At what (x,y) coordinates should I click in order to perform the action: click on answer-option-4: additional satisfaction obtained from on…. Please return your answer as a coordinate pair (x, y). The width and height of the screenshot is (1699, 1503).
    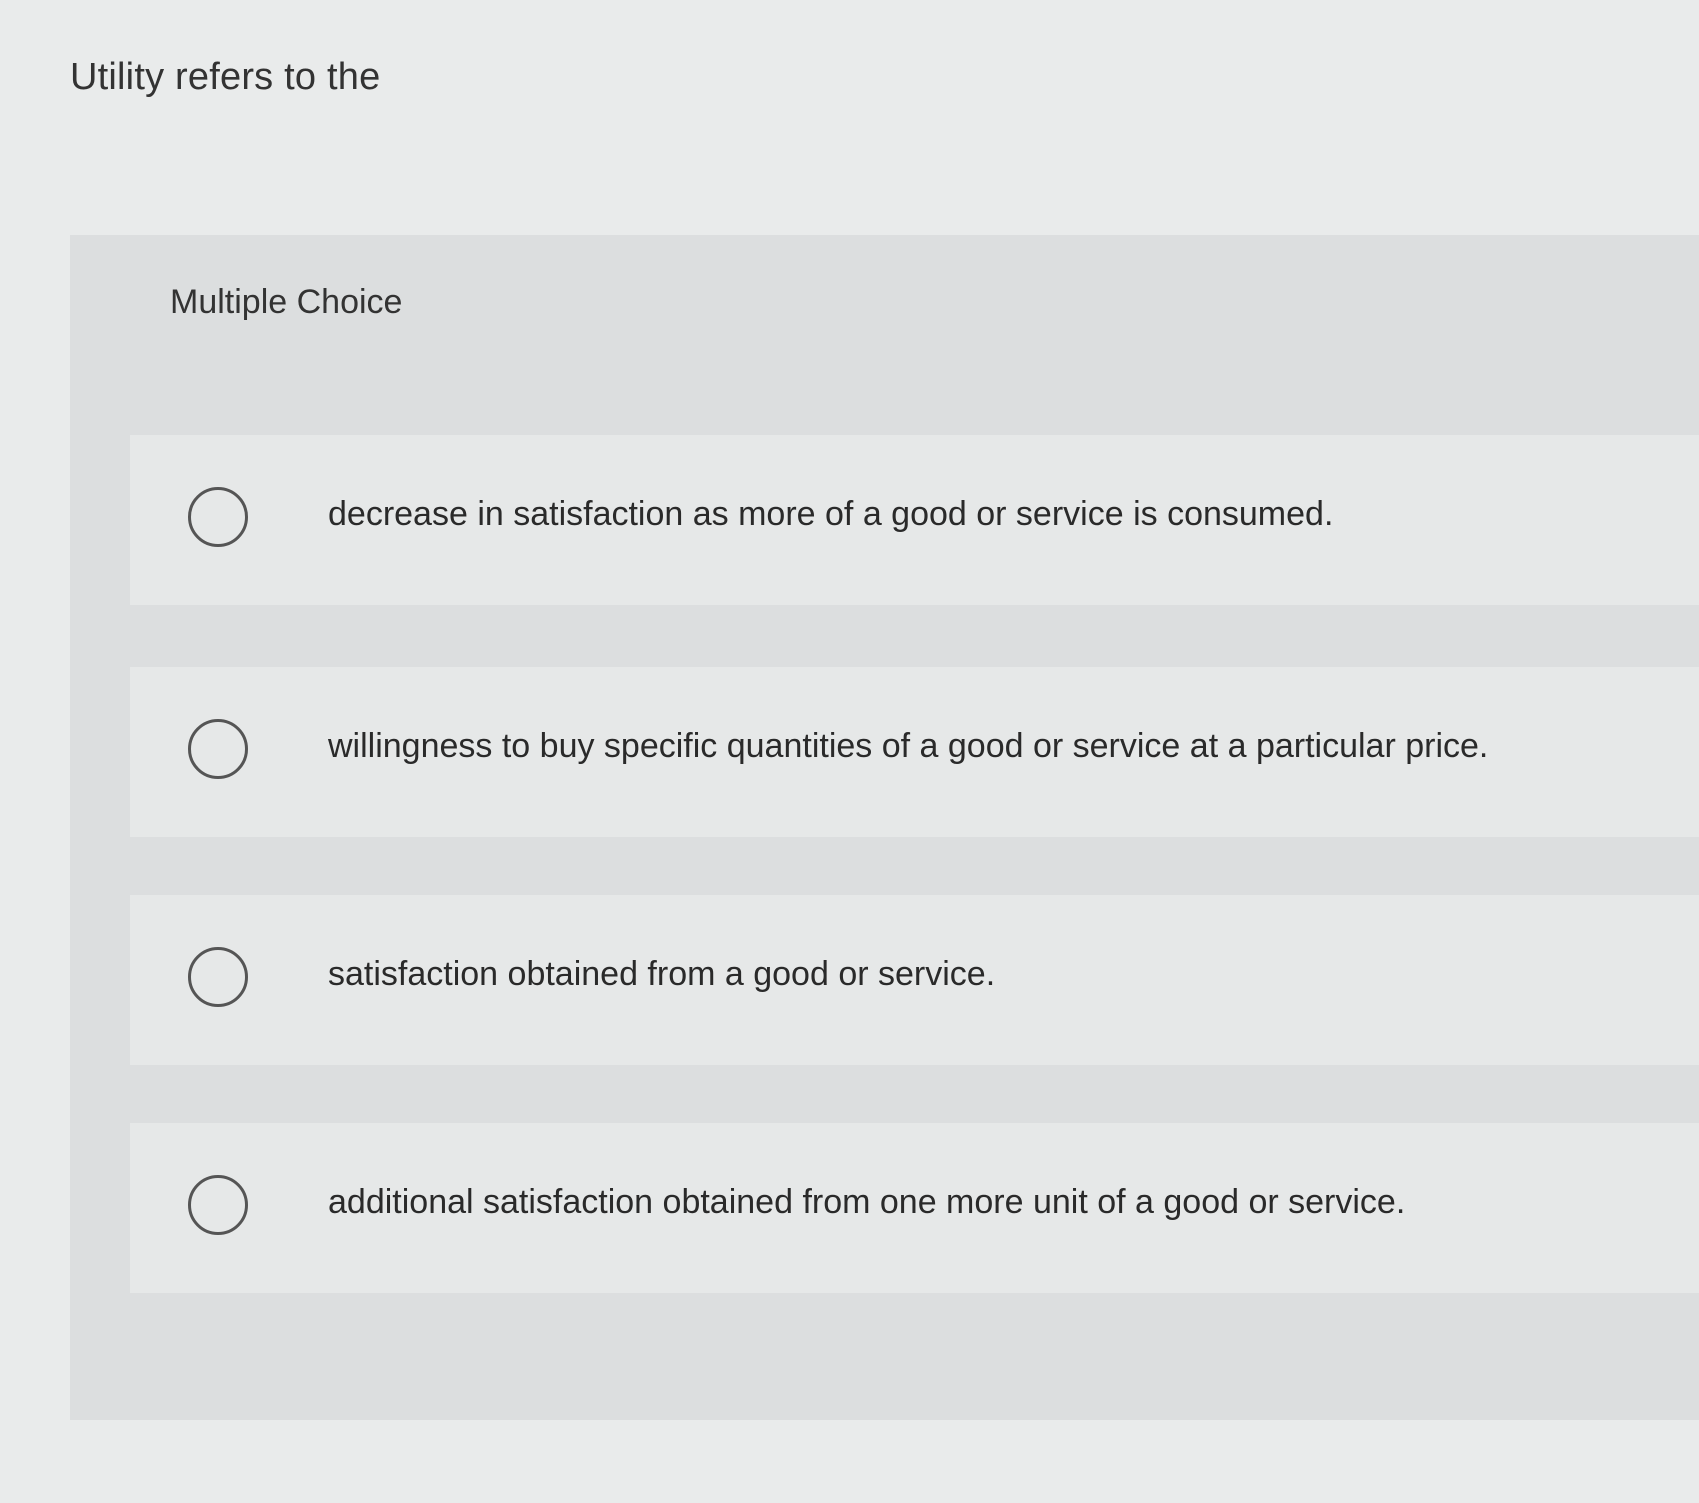
    Looking at the image, I should click on (914, 1208).